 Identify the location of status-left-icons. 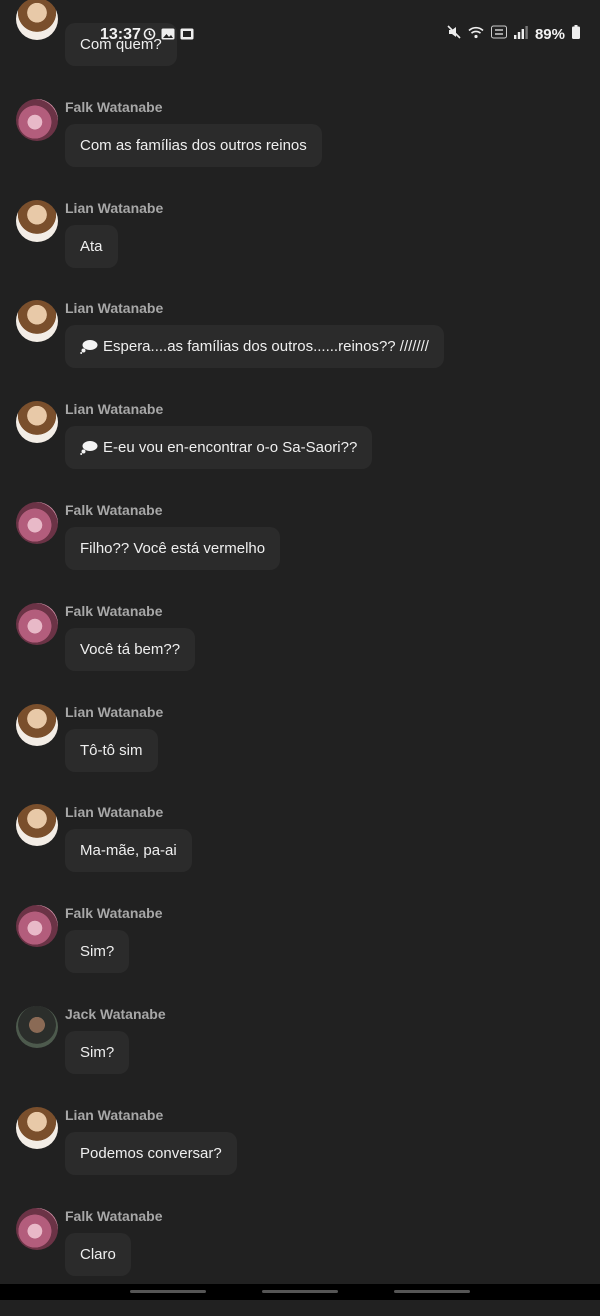
(168, 36).